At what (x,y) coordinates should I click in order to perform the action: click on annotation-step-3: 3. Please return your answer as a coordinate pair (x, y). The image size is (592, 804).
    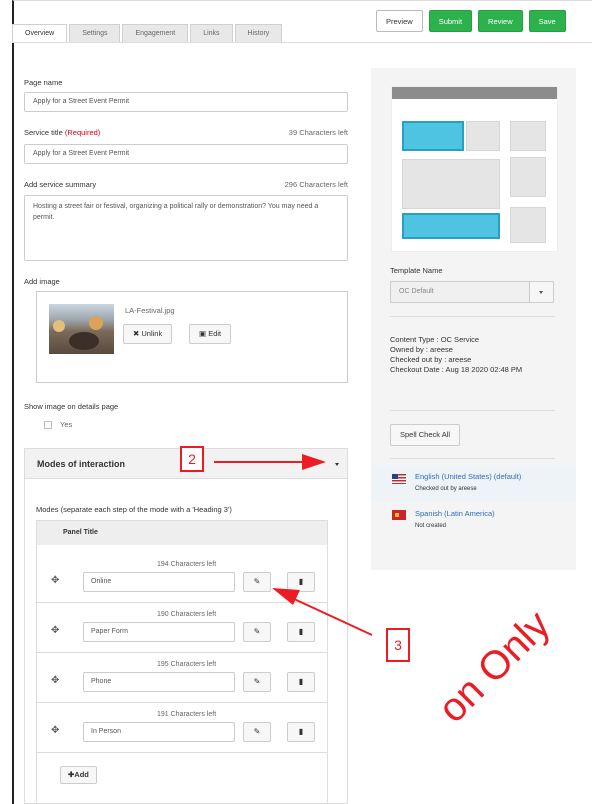
    Looking at the image, I should click on (398, 645).